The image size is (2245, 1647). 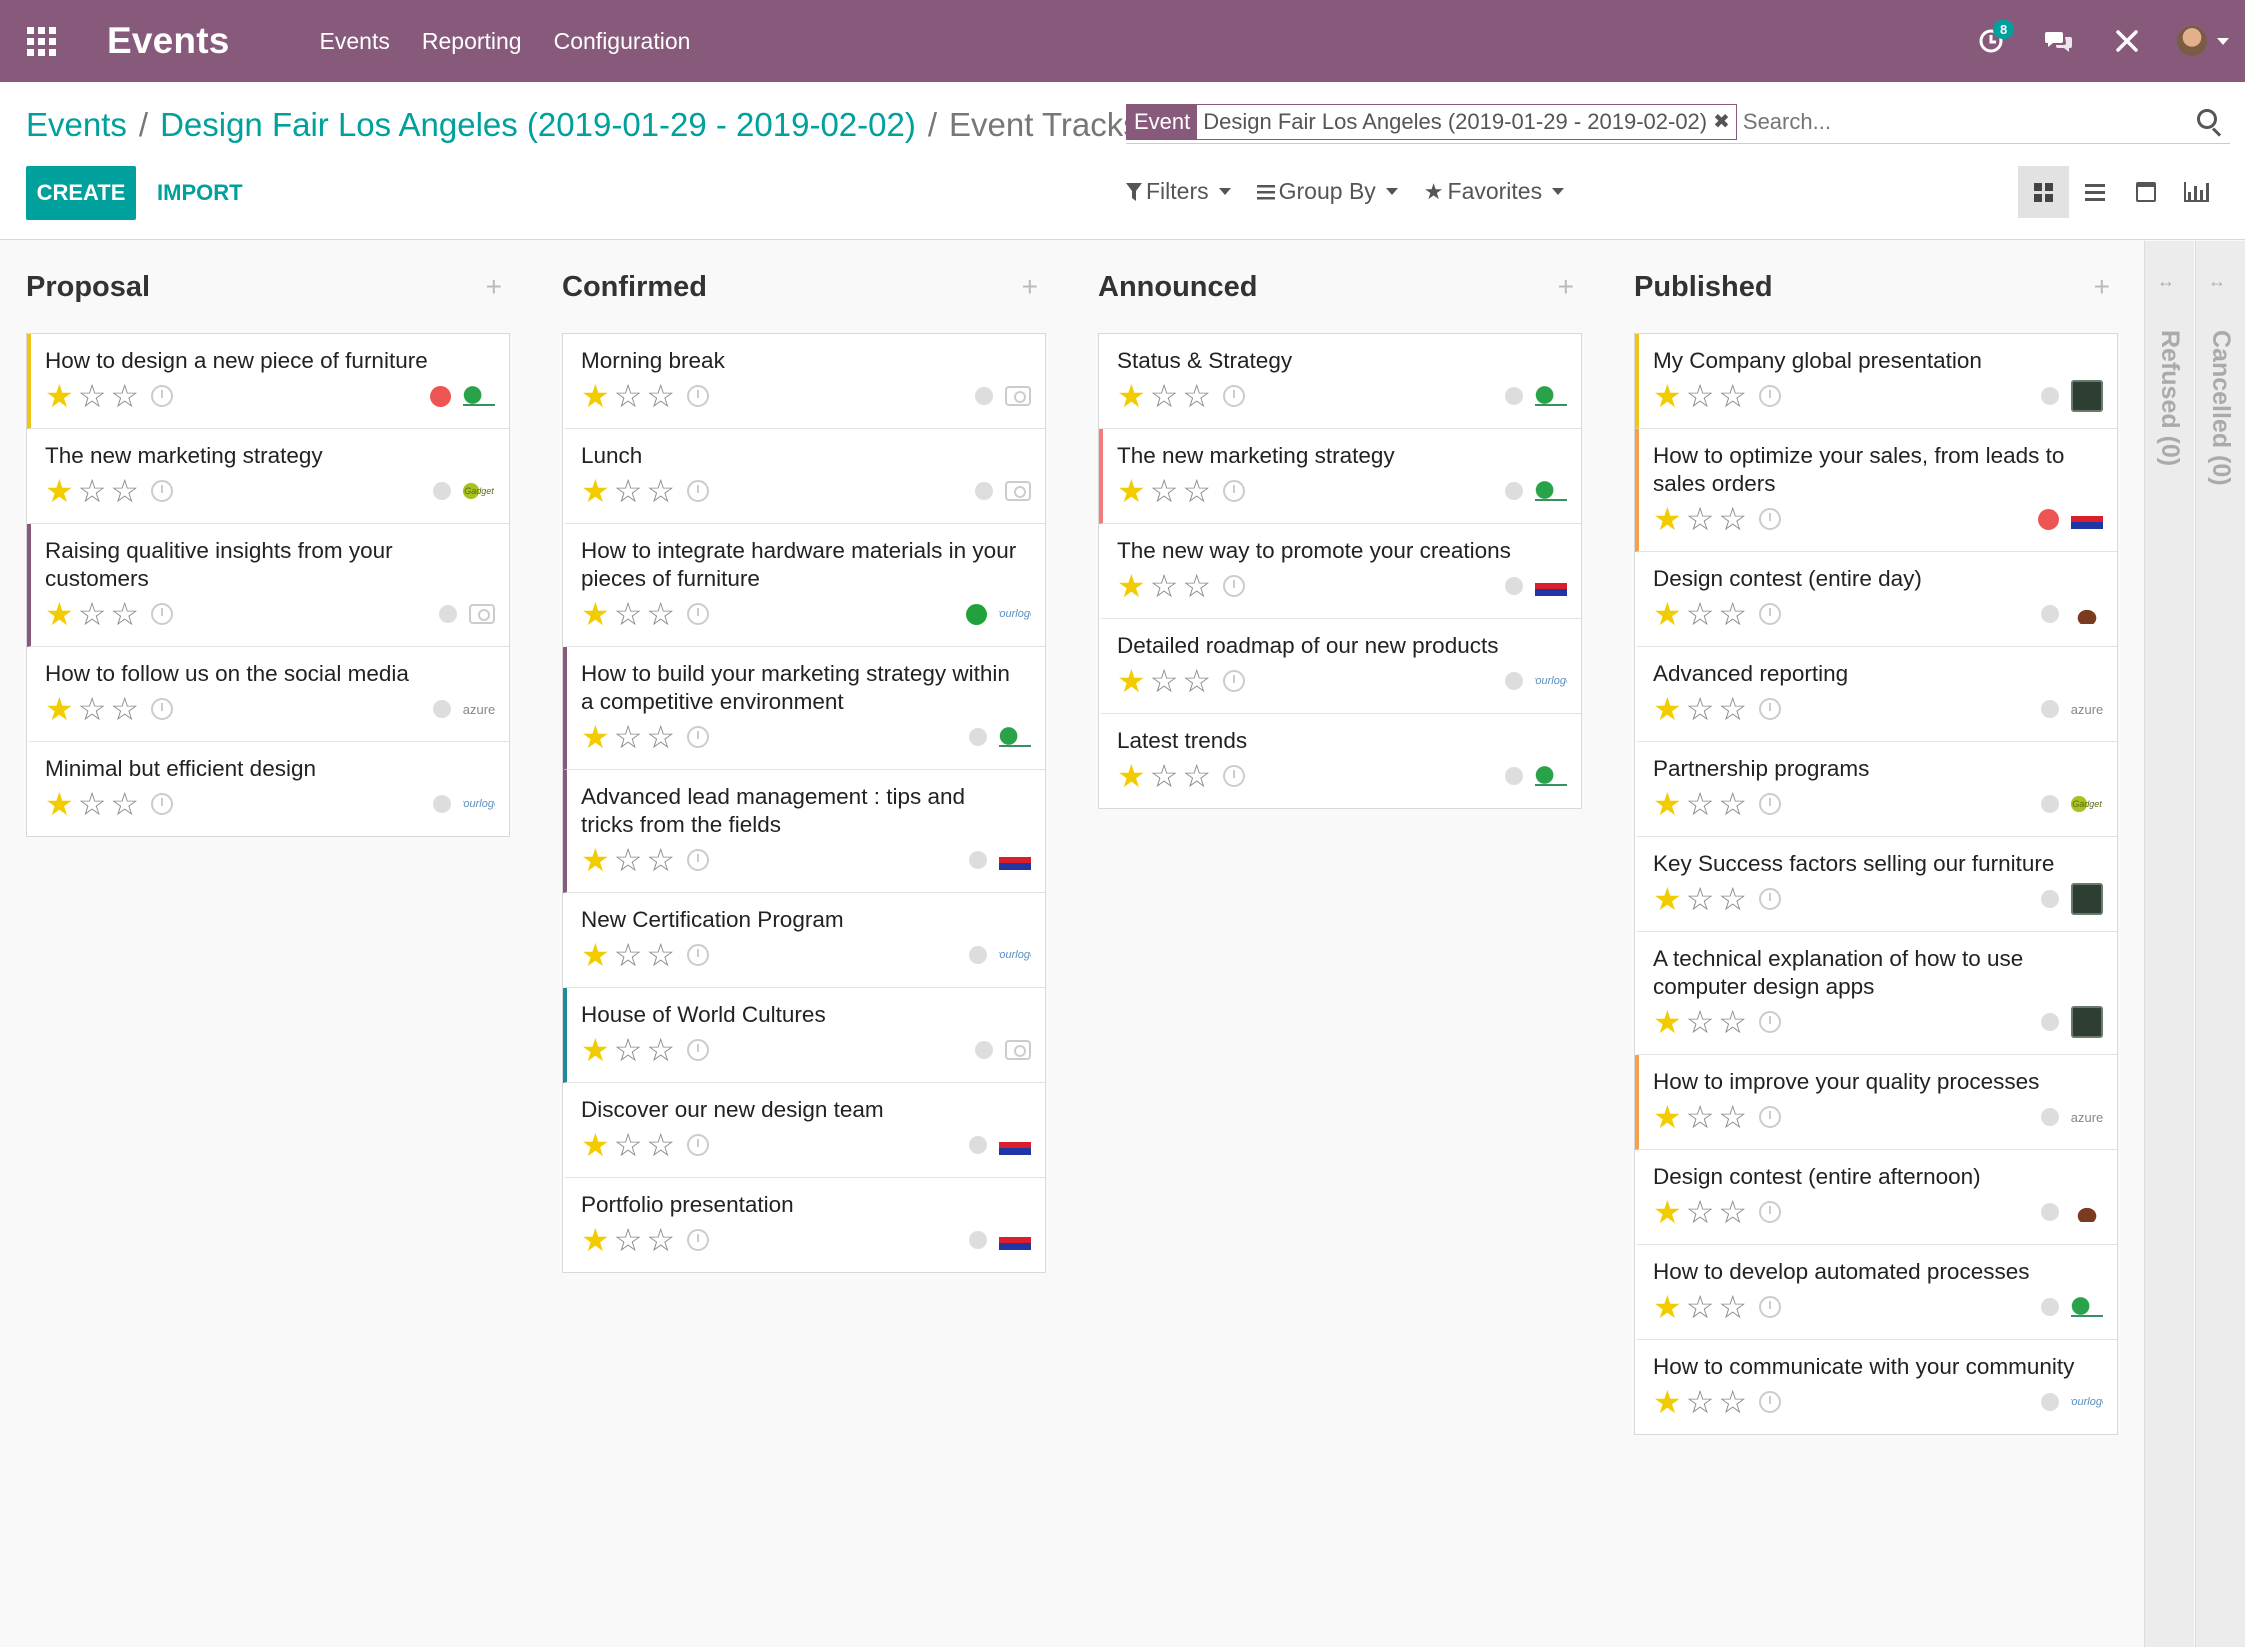 What do you see at coordinates (2094, 192) in the screenshot?
I see `list-view-button` at bounding box center [2094, 192].